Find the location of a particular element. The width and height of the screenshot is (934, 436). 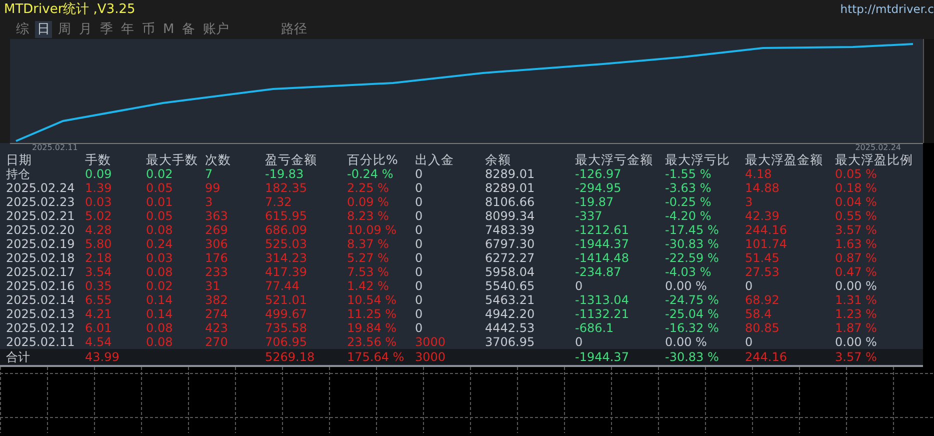

table-cell: 27.53 is located at coordinates (762, 272).